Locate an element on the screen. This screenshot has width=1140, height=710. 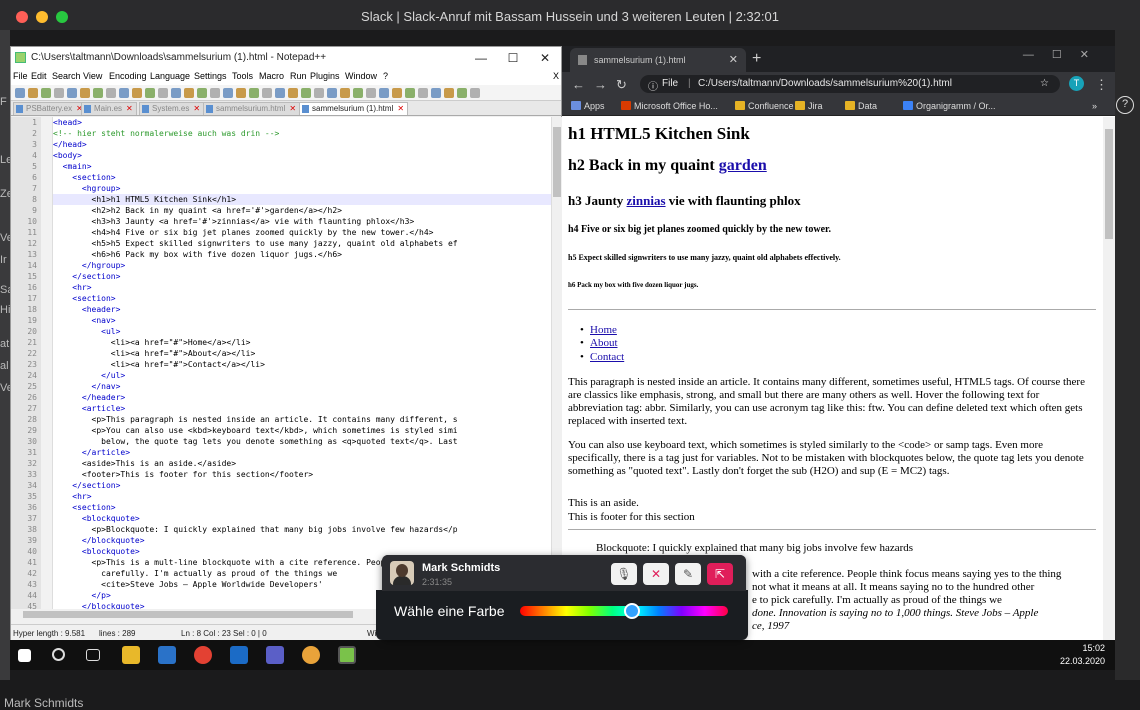
code-line: </ul> is located at coordinates (302, 375).